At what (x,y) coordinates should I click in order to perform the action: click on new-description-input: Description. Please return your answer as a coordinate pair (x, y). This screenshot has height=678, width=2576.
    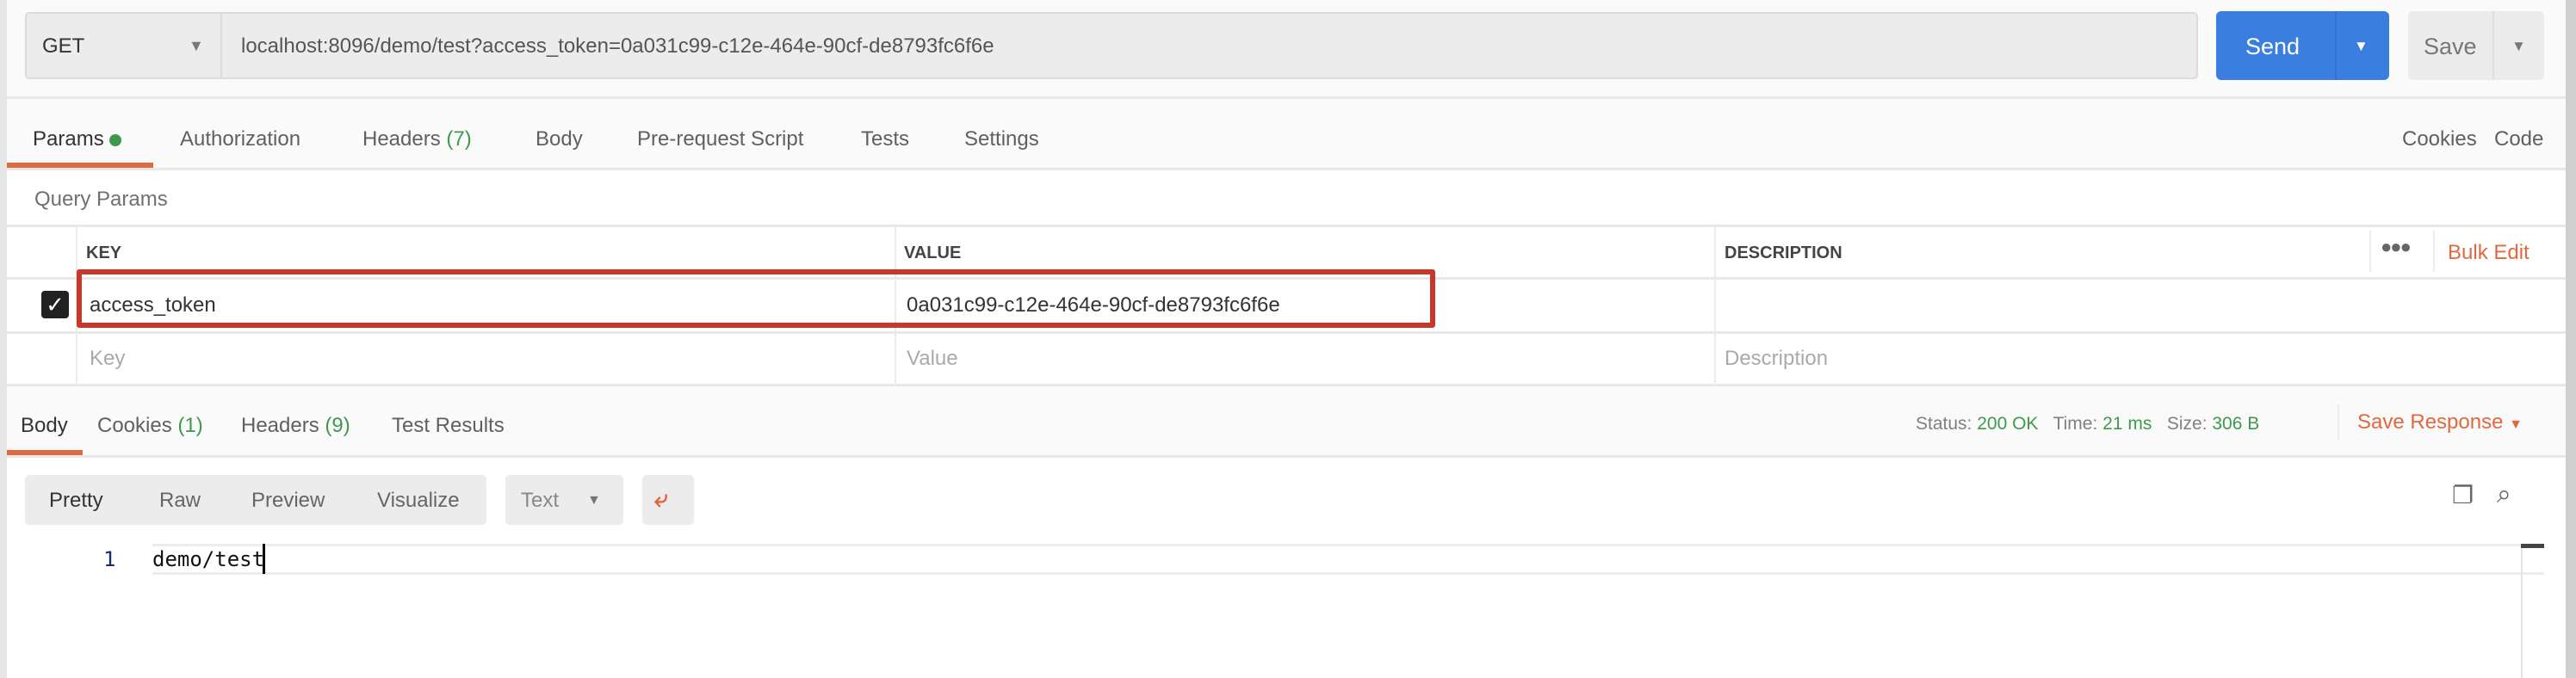
    Looking at the image, I should click on (1777, 358).